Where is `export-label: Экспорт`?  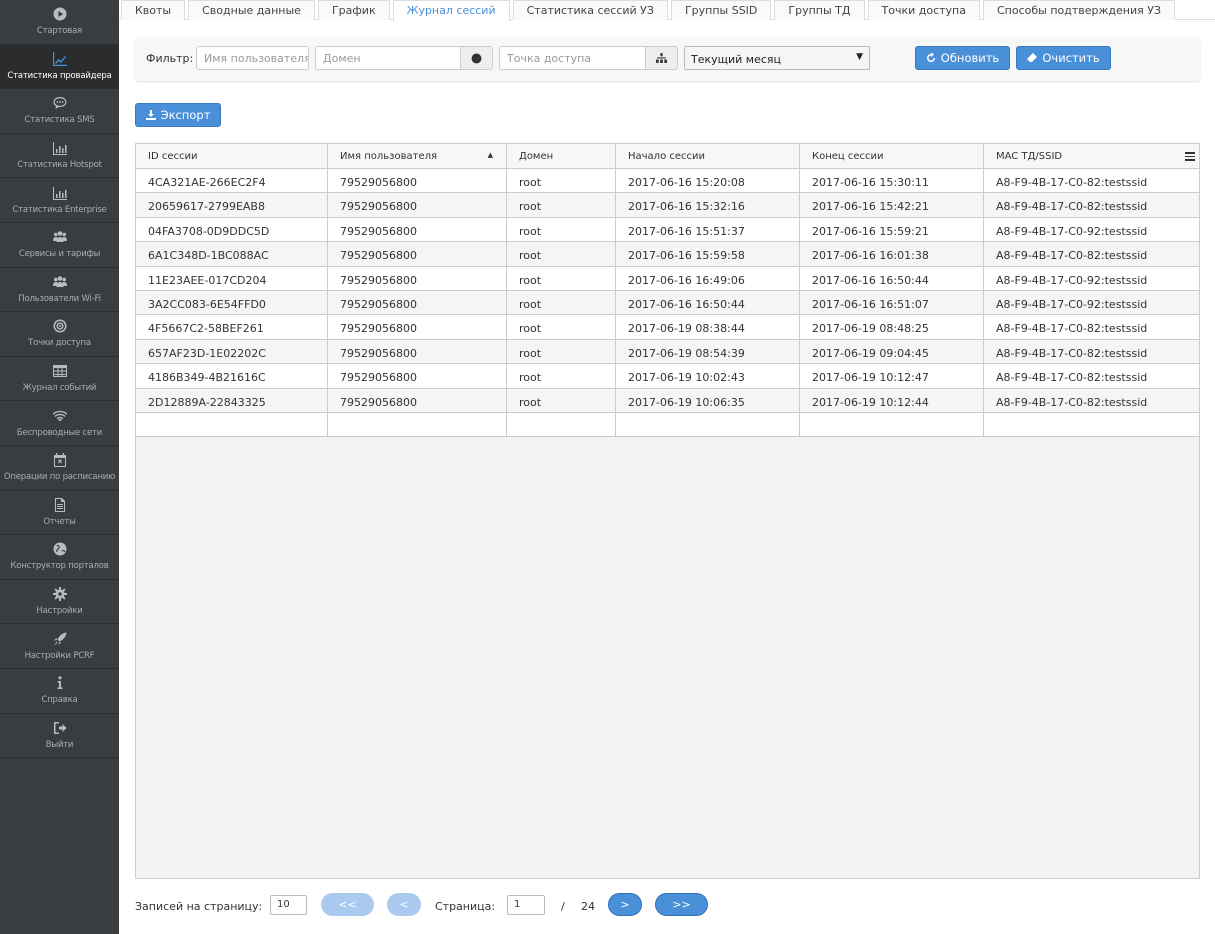
export-label: Экспорт is located at coordinates (185, 115).